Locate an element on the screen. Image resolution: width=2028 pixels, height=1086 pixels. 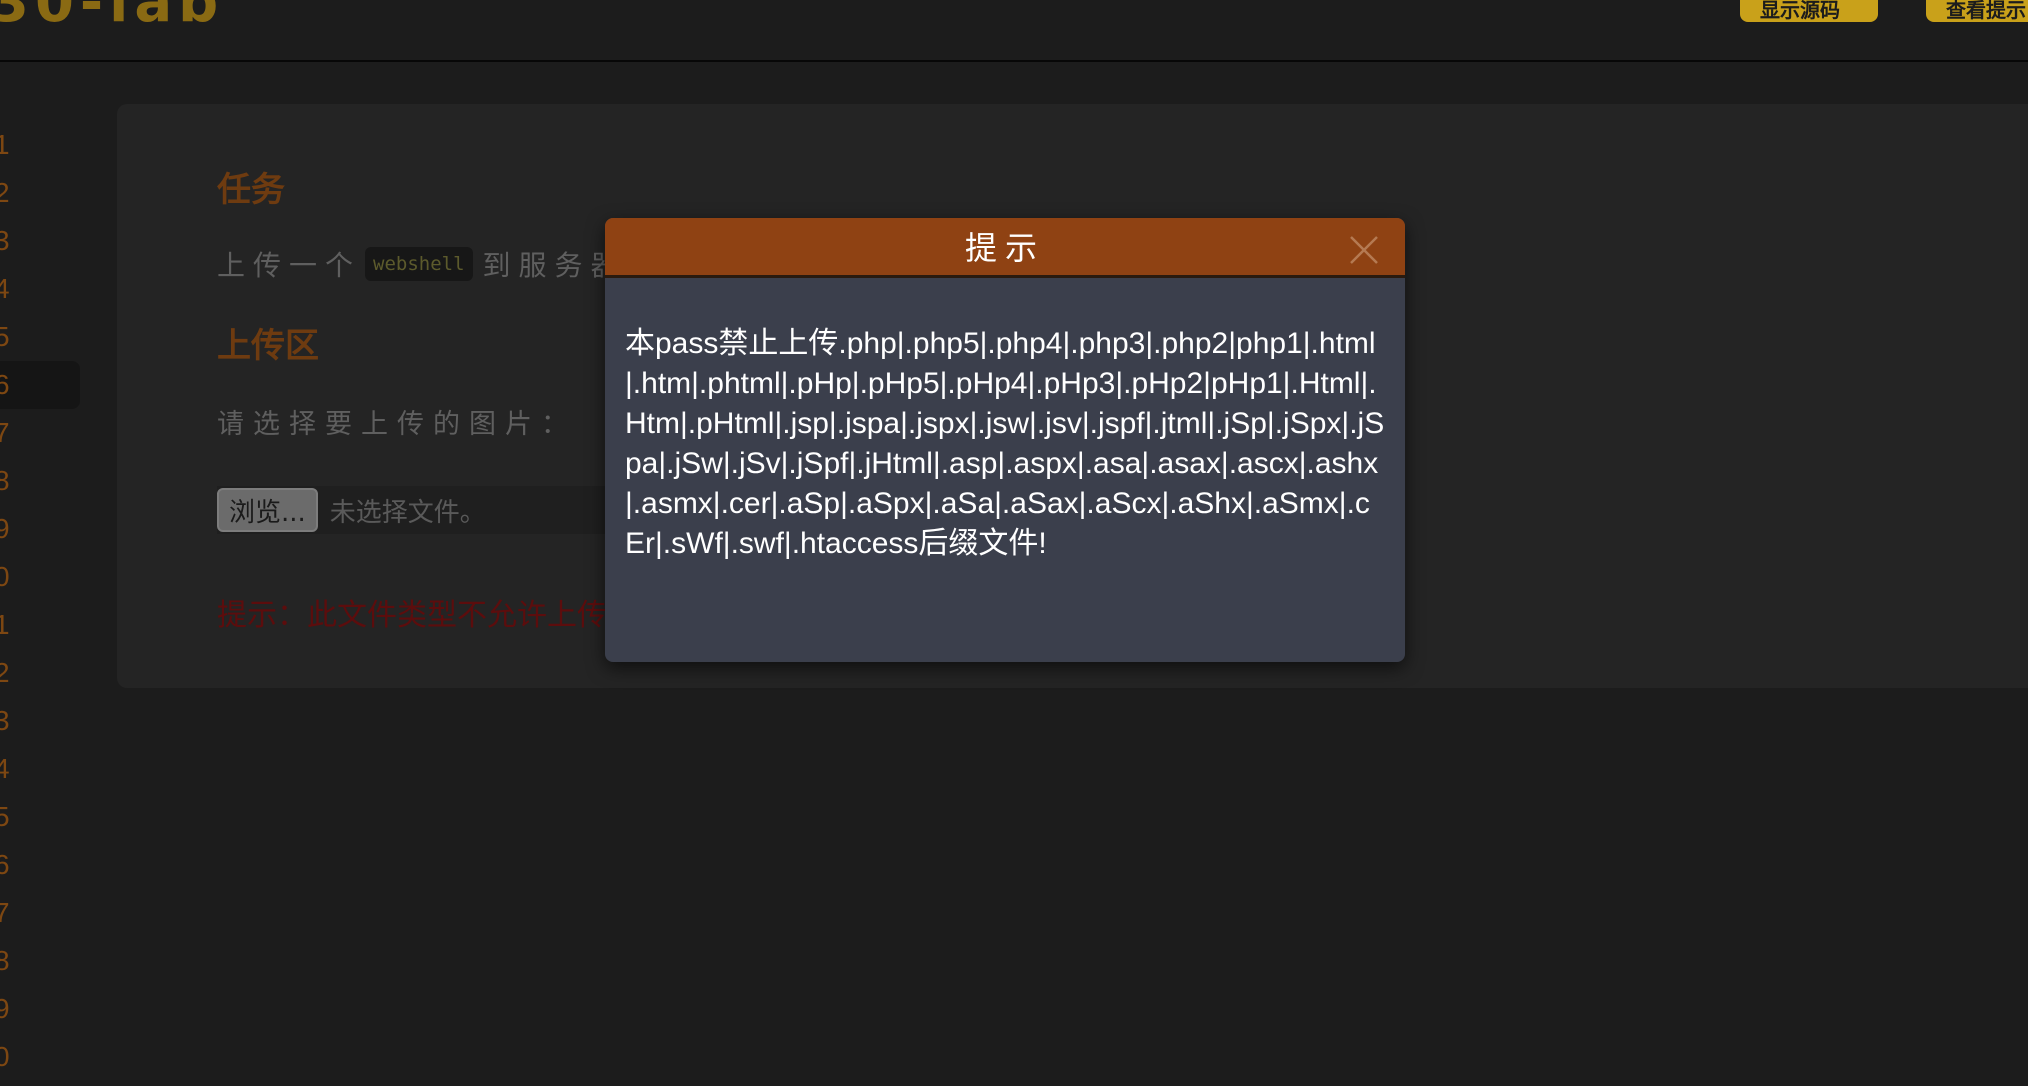
task-description: 上传一个 webshell 到服务器 is located at coordinates (422, 264).